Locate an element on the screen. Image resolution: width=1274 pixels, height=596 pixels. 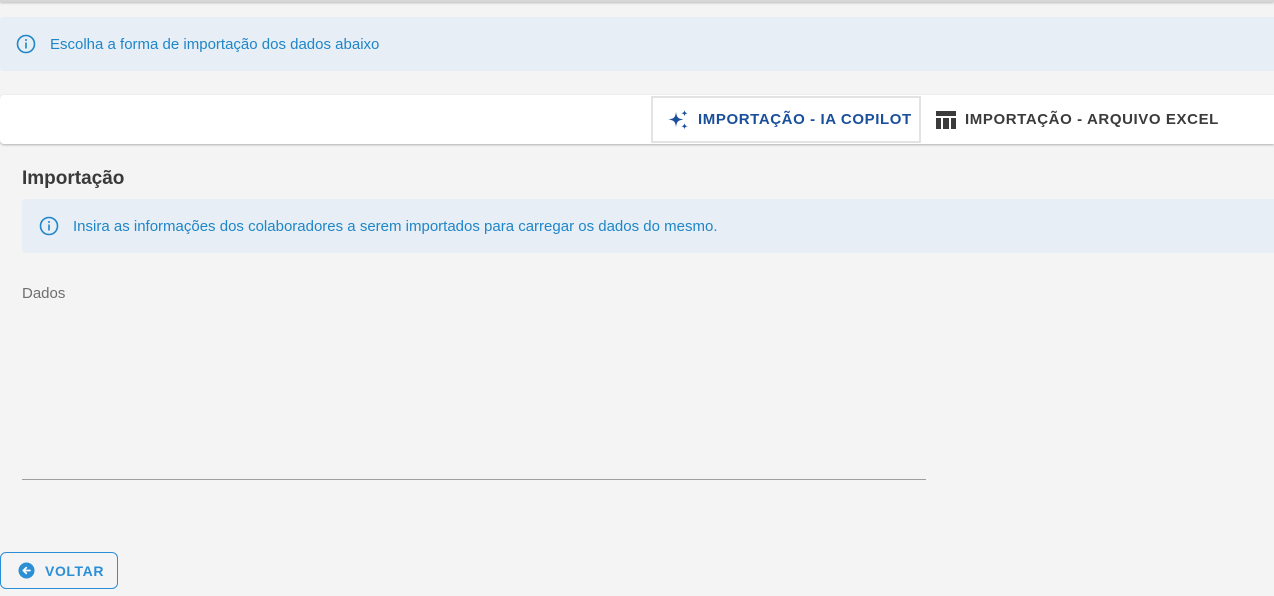
back-button-label: VOLTAR is located at coordinates (75, 570).